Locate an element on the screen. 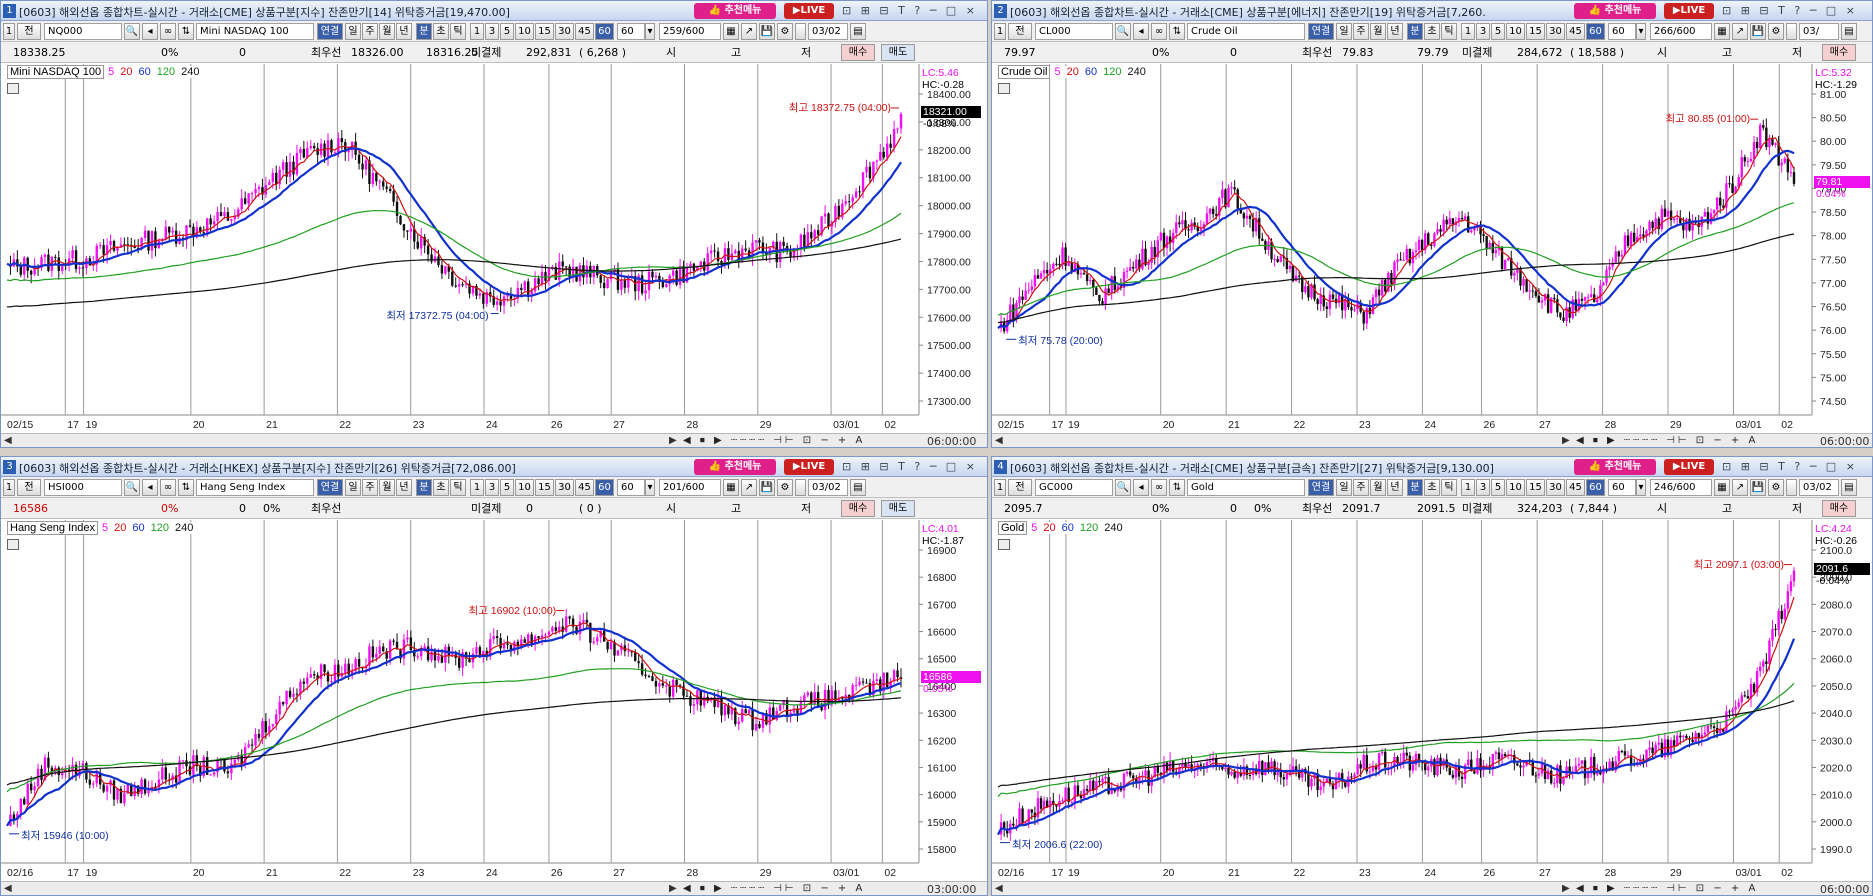  interval-button-30: 30 is located at coordinates (564, 31).